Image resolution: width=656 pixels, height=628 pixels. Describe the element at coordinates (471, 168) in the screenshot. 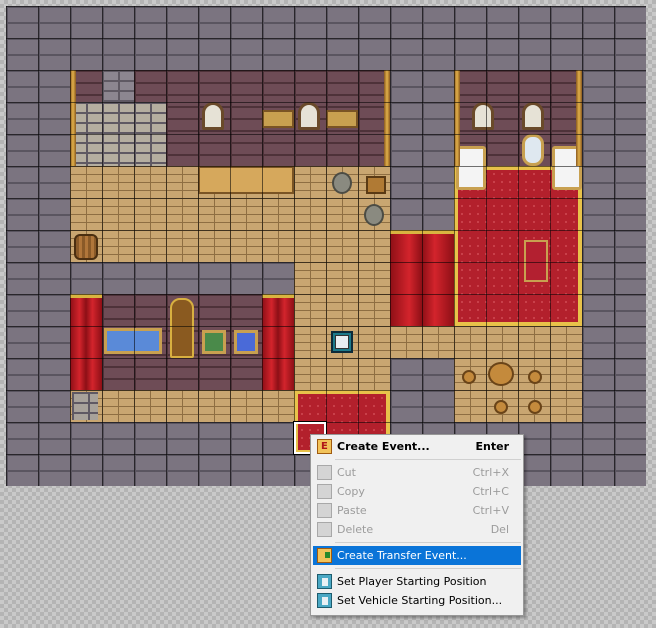

I see `bed` at that location.